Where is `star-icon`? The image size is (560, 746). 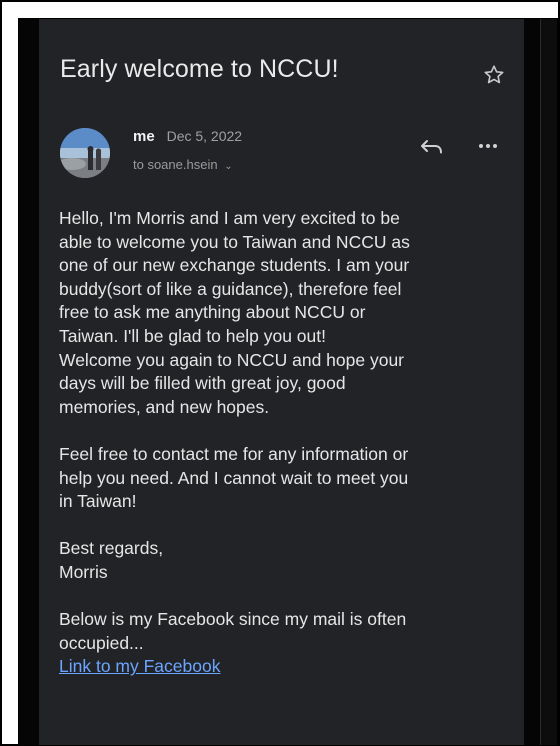
star-icon is located at coordinates (494, 74).